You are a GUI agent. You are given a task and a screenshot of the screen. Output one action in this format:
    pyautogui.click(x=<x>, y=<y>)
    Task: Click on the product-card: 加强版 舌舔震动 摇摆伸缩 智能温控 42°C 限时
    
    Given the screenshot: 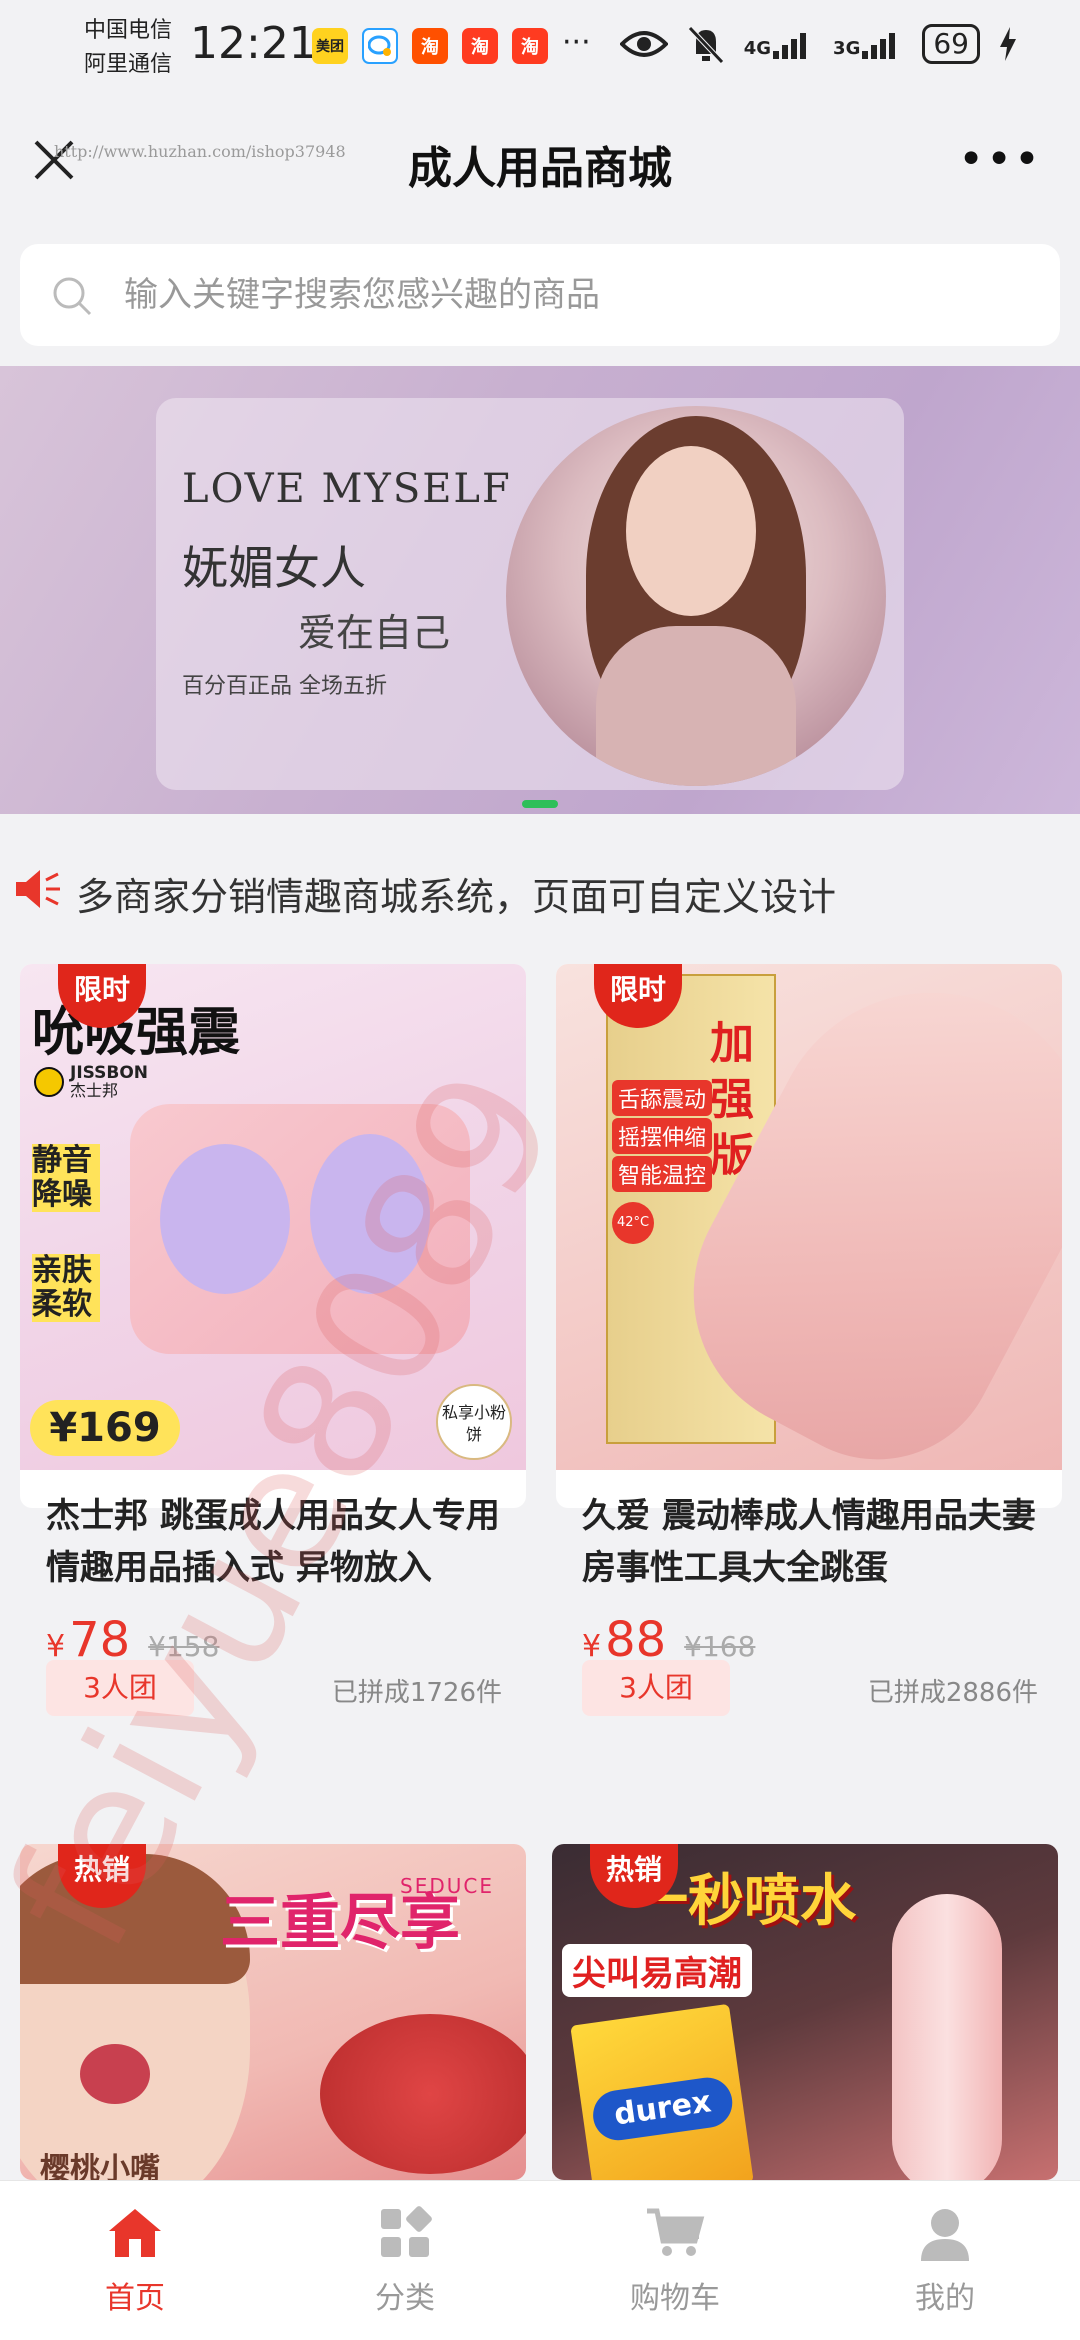 What is the action you would take?
    pyautogui.click(x=809, y=1236)
    